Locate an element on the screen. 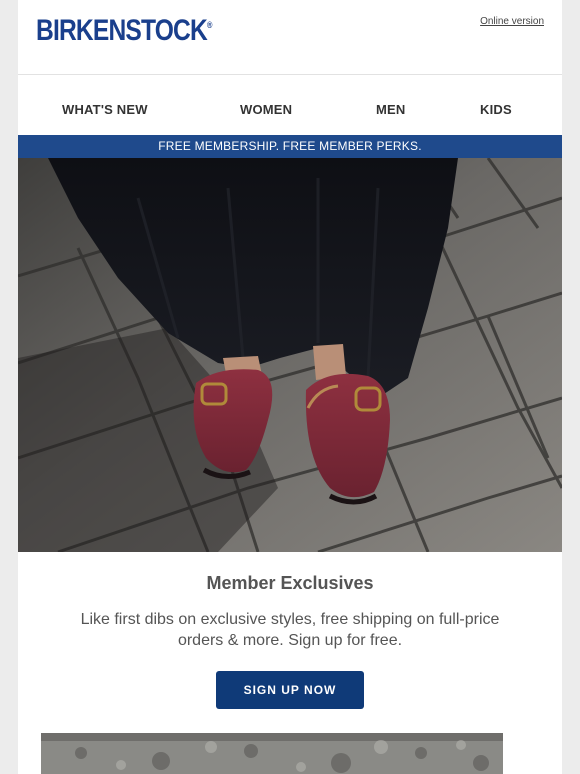  nav-item-whats-new: WHAT'S NEW is located at coordinates (105, 109).